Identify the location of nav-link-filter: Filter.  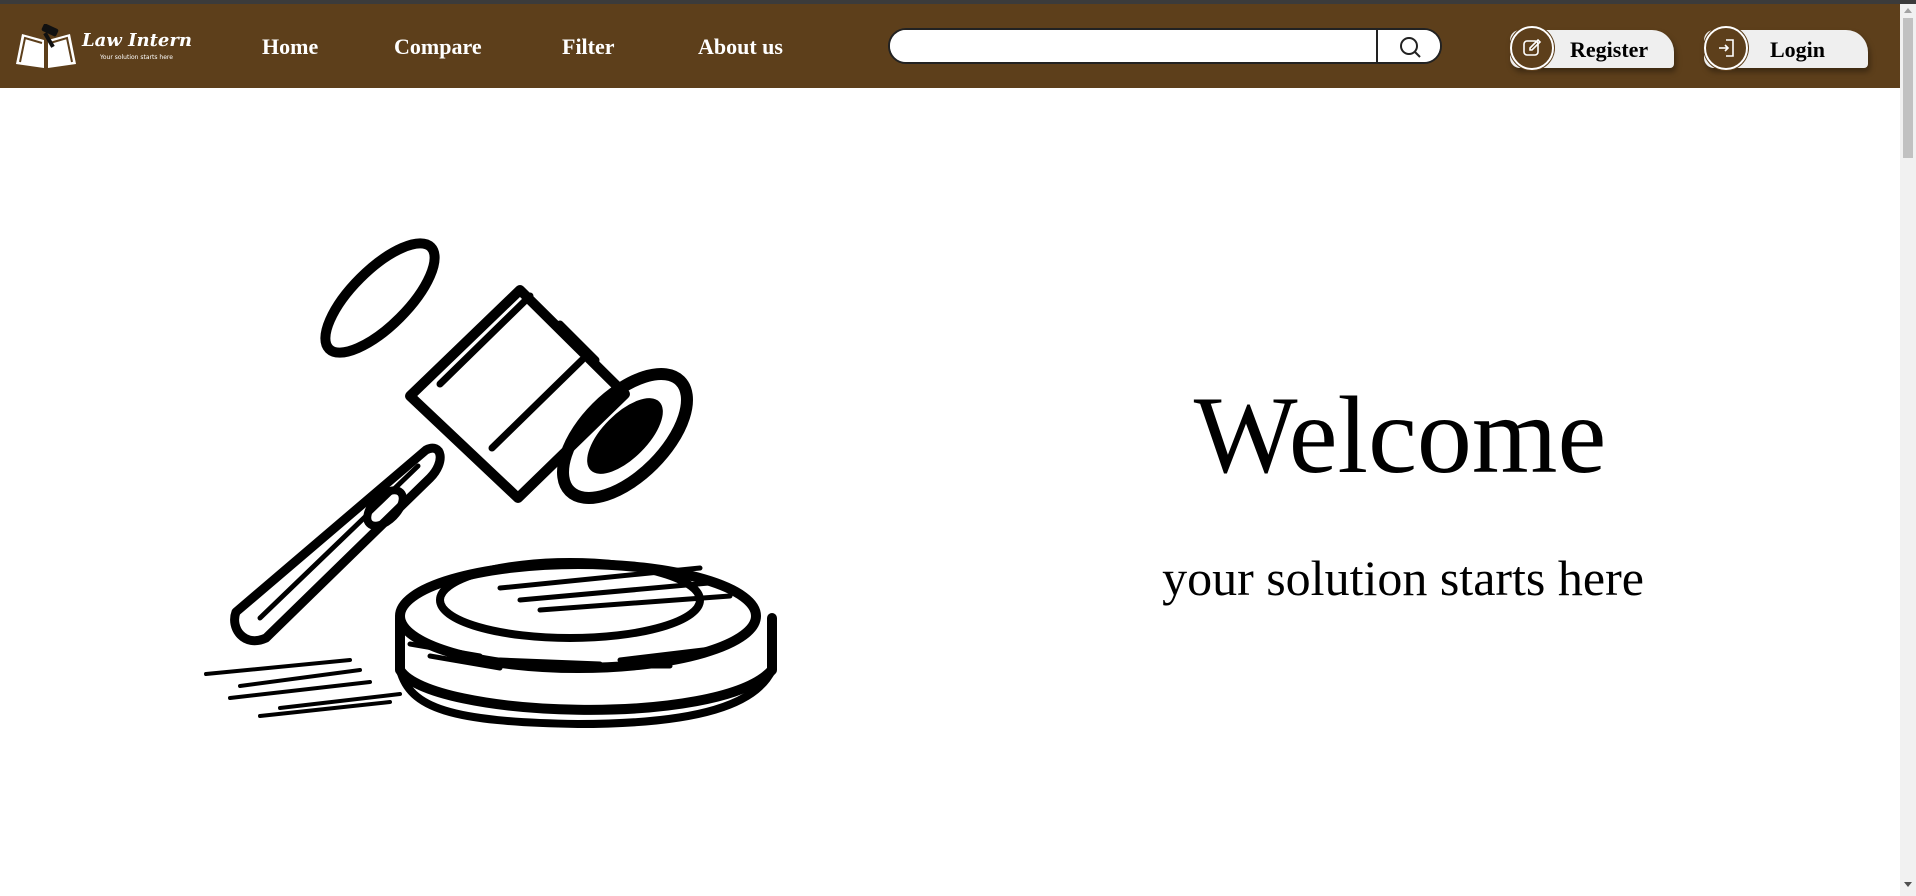
(588, 47).